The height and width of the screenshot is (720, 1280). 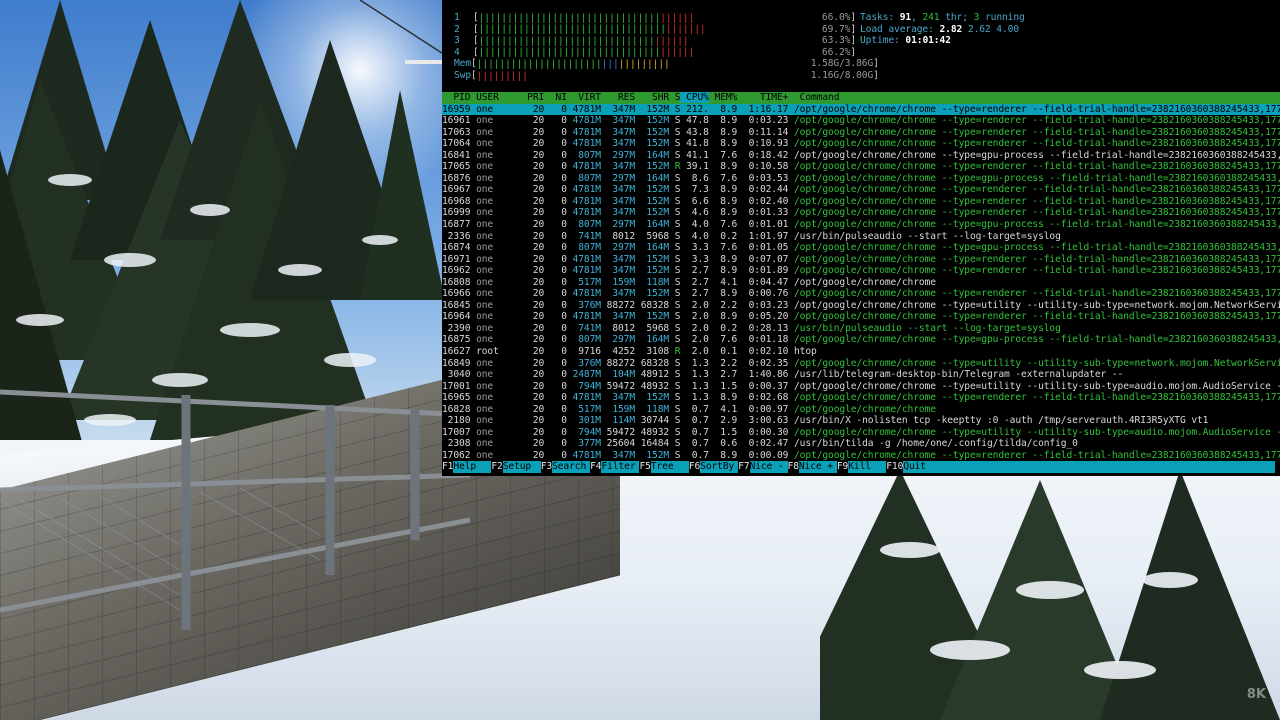 I want to click on process-pid: 2308, so click(x=456, y=444).